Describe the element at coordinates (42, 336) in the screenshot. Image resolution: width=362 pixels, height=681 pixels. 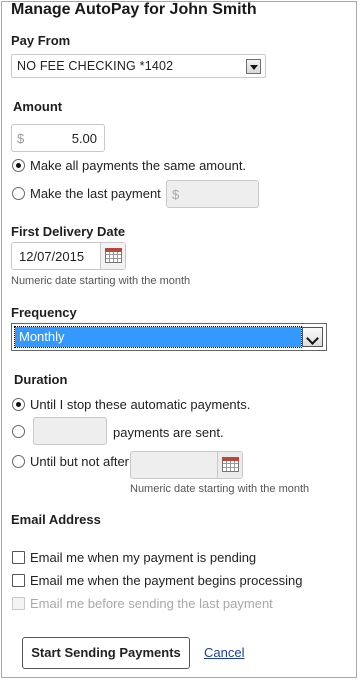
I see `frequency-value: Monthly` at that location.